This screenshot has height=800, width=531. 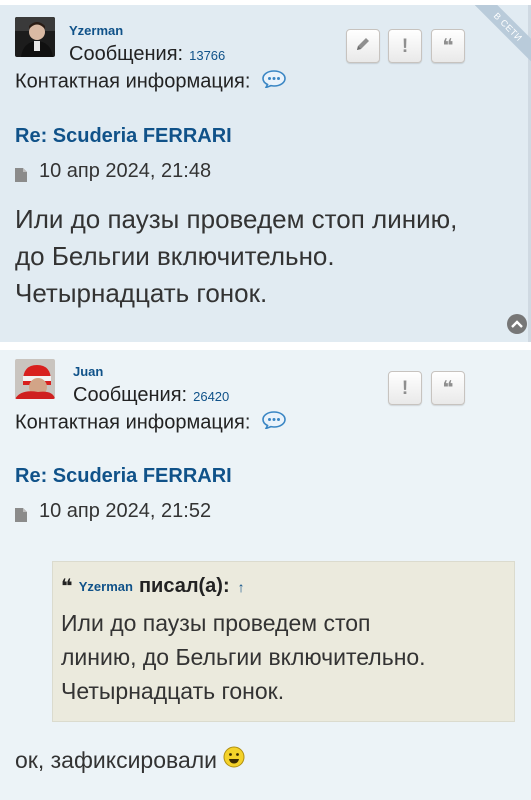 I want to click on quote-line: линию, до Бельгии включительно., so click(x=243, y=657).